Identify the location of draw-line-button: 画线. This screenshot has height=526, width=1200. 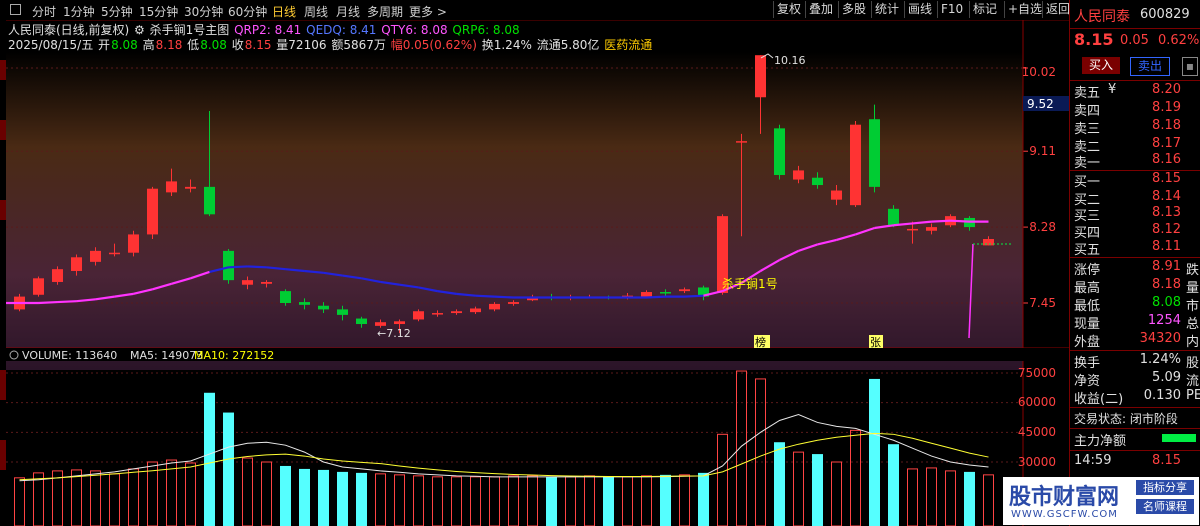
(919, 9).